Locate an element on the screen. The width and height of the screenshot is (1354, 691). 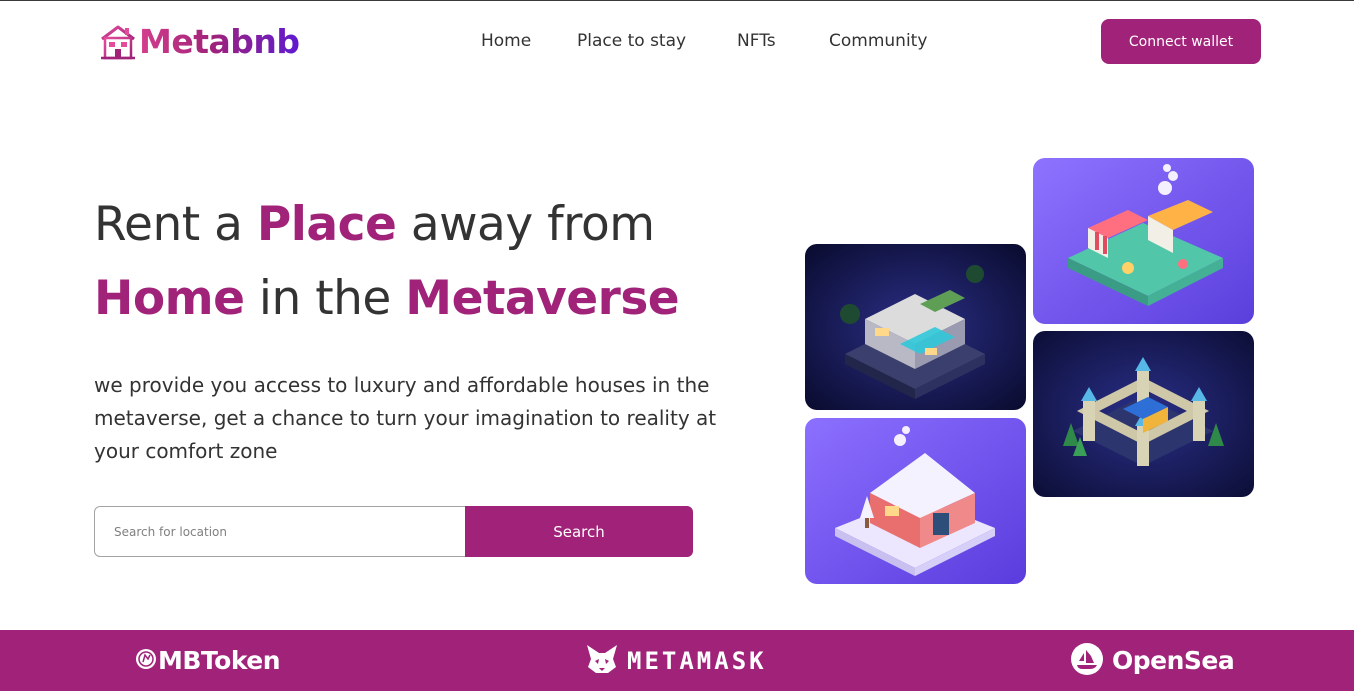
connect-wallet-button: Connect wallet is located at coordinates (1181, 41).